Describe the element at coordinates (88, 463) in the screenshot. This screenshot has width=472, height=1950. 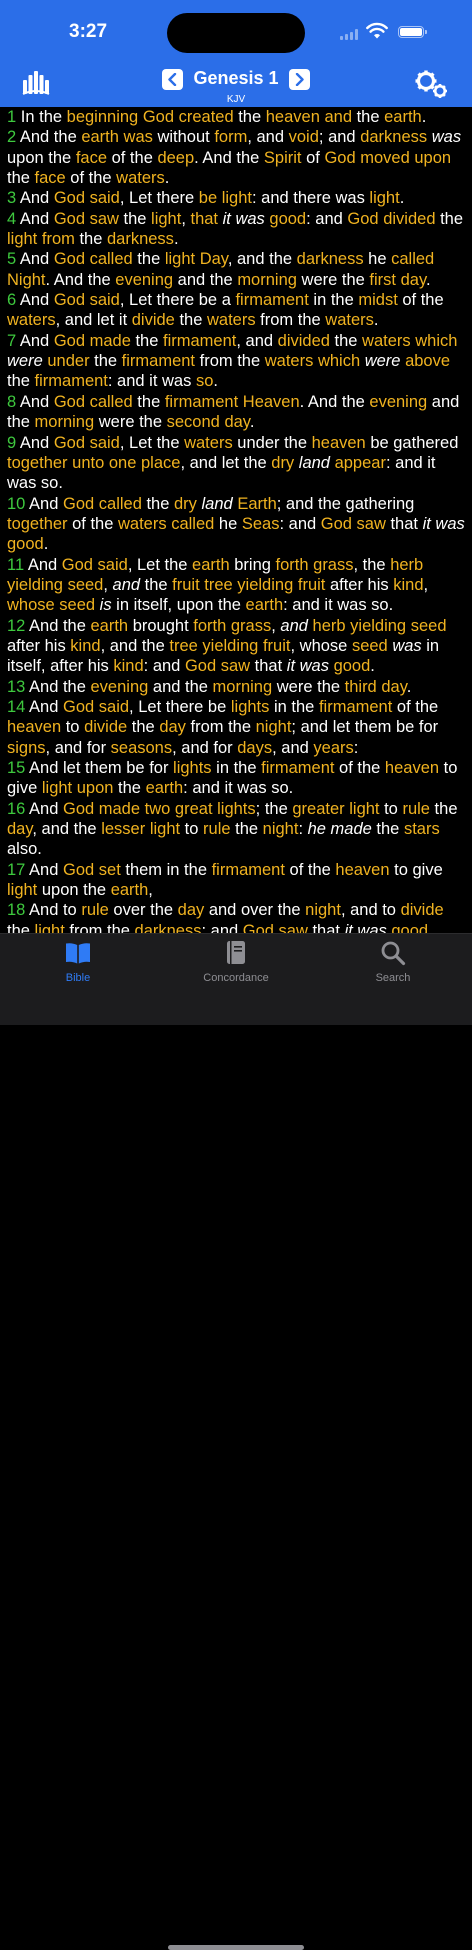
I see `linked-word: unto` at that location.